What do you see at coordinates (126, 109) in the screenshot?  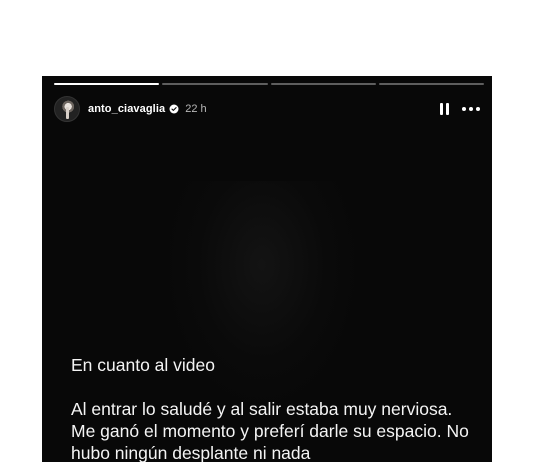 I see `username: anto_ciavaglia` at bounding box center [126, 109].